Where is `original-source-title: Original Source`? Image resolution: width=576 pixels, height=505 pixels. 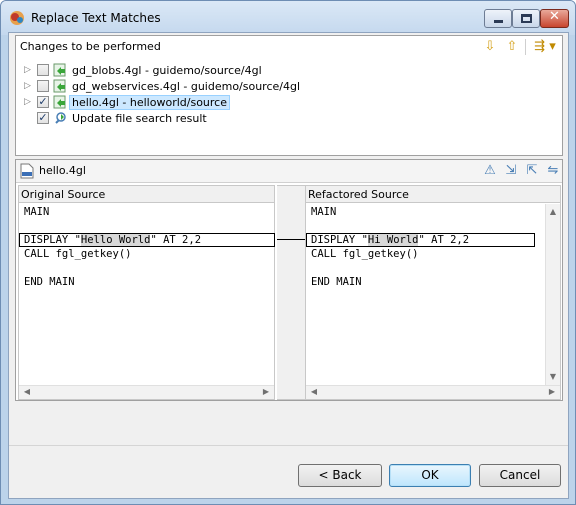
original-source-title: Original Source is located at coordinates (63, 194).